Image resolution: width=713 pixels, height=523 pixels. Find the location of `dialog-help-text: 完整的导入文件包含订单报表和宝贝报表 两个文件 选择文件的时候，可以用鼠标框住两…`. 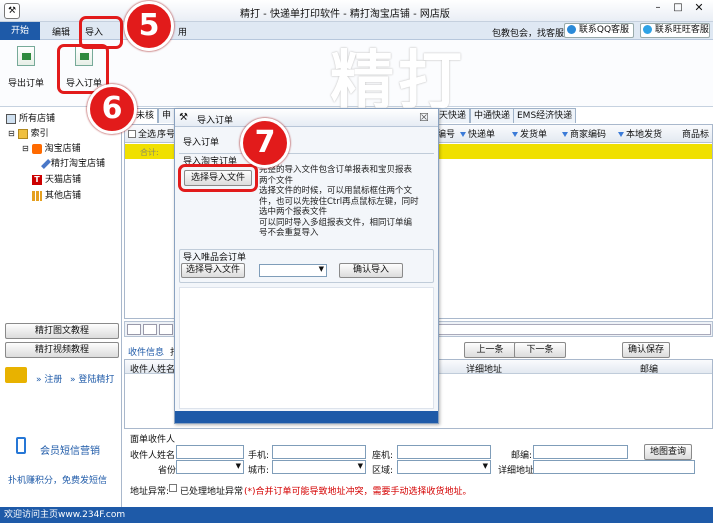

dialog-help-text: 完整的导入文件包含订单报表和宝贝报表 两个文件 选择文件的时候，可以用鼠标框住两… is located at coordinates (346, 202).